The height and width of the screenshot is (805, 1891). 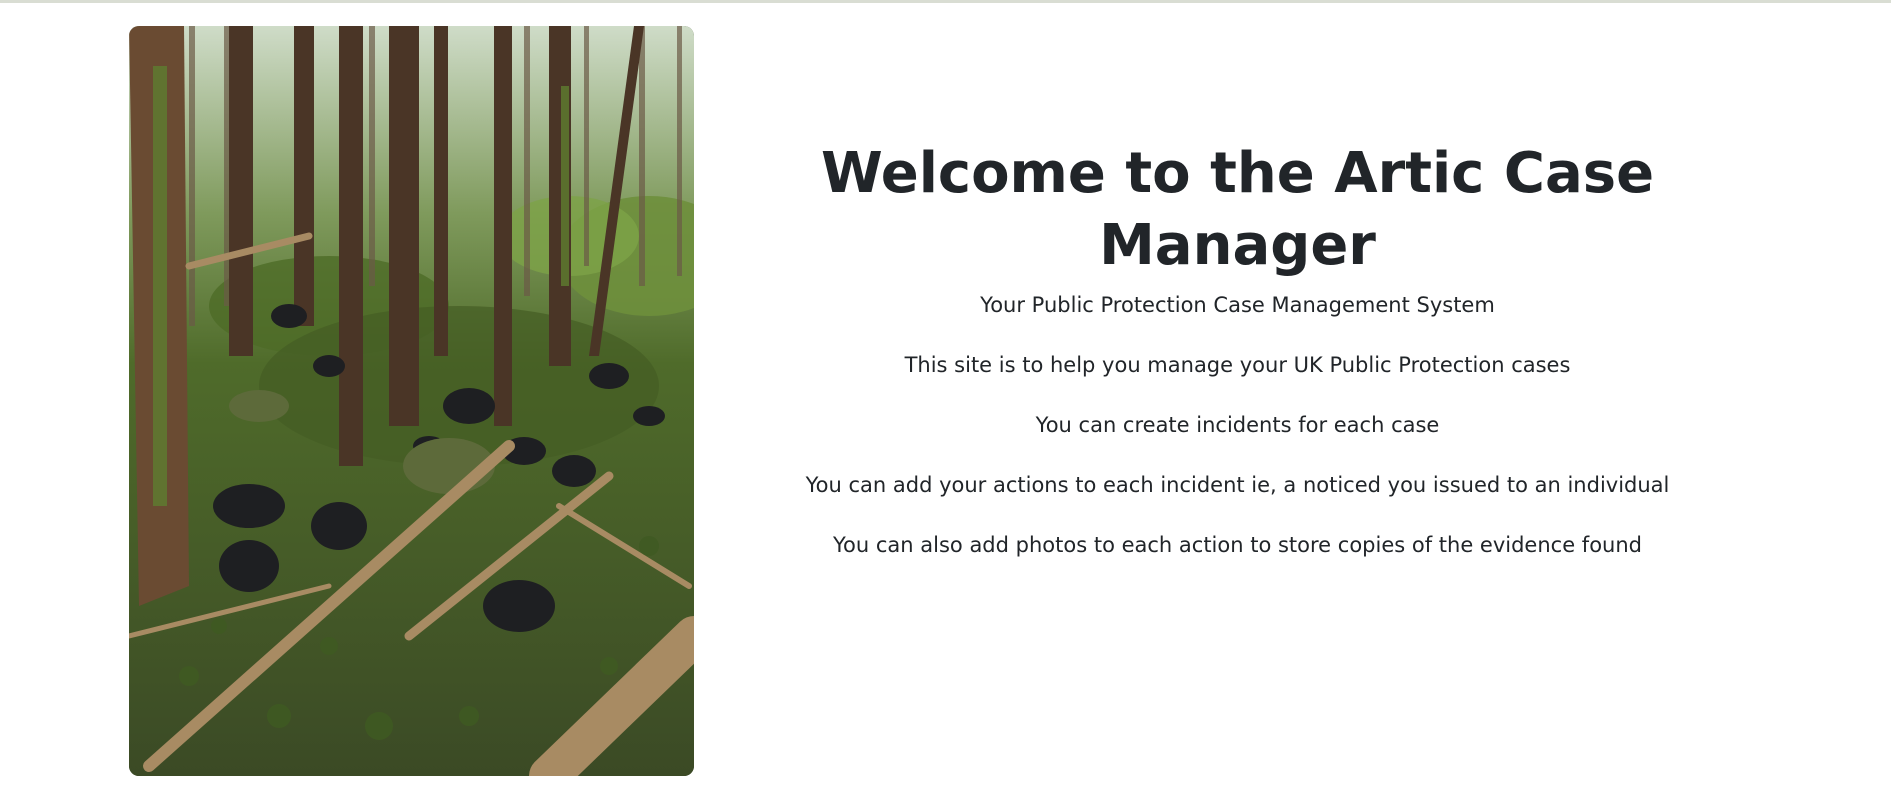 I want to click on incidents-paragraph: You can create incidents for each case, so click(x=1237, y=425).